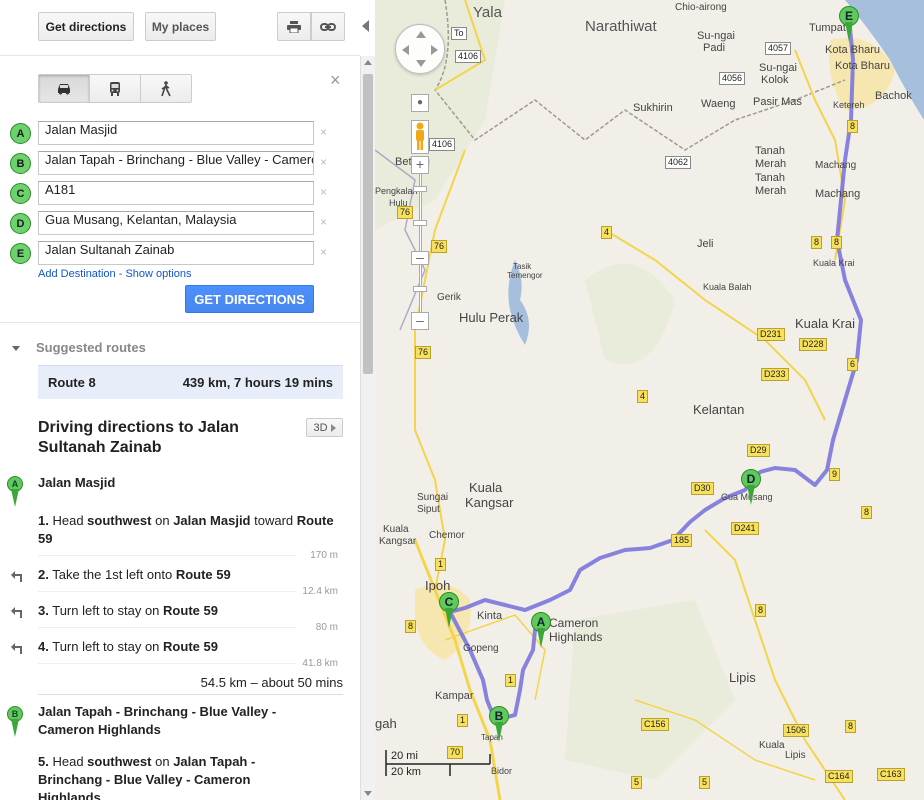  What do you see at coordinates (420, 103) in the screenshot?
I see `my-location-button: ●` at bounding box center [420, 103].